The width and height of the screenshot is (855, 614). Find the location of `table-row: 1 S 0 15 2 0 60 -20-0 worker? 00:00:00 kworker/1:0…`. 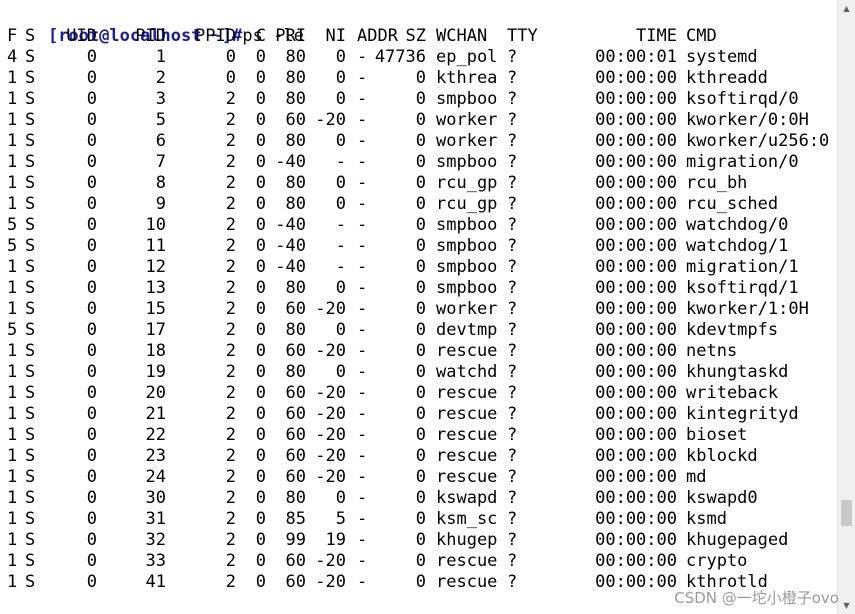

table-row: 1 S 0 15 2 0 60 -20-0 worker? 00:00:00 kworker/1:0… is located at coordinates (419, 309).